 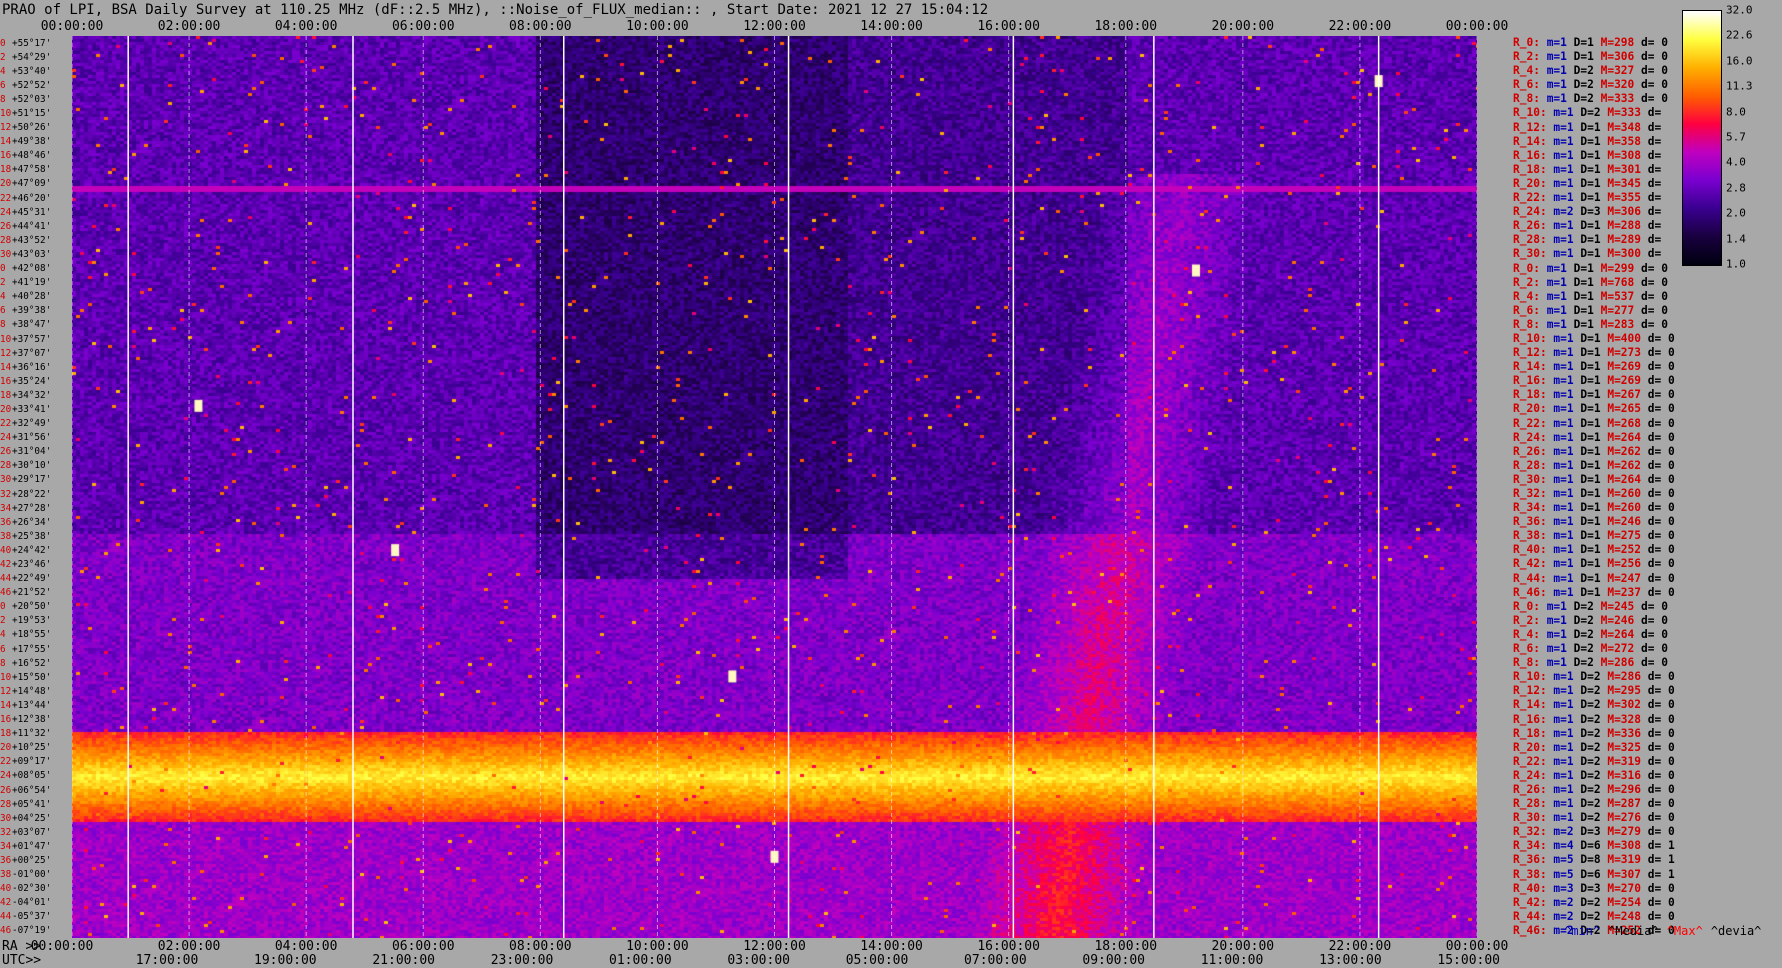 I want to click on stats-row: R_46: m=1 D=1 M=237 d= 0, so click(x=1594, y=593).